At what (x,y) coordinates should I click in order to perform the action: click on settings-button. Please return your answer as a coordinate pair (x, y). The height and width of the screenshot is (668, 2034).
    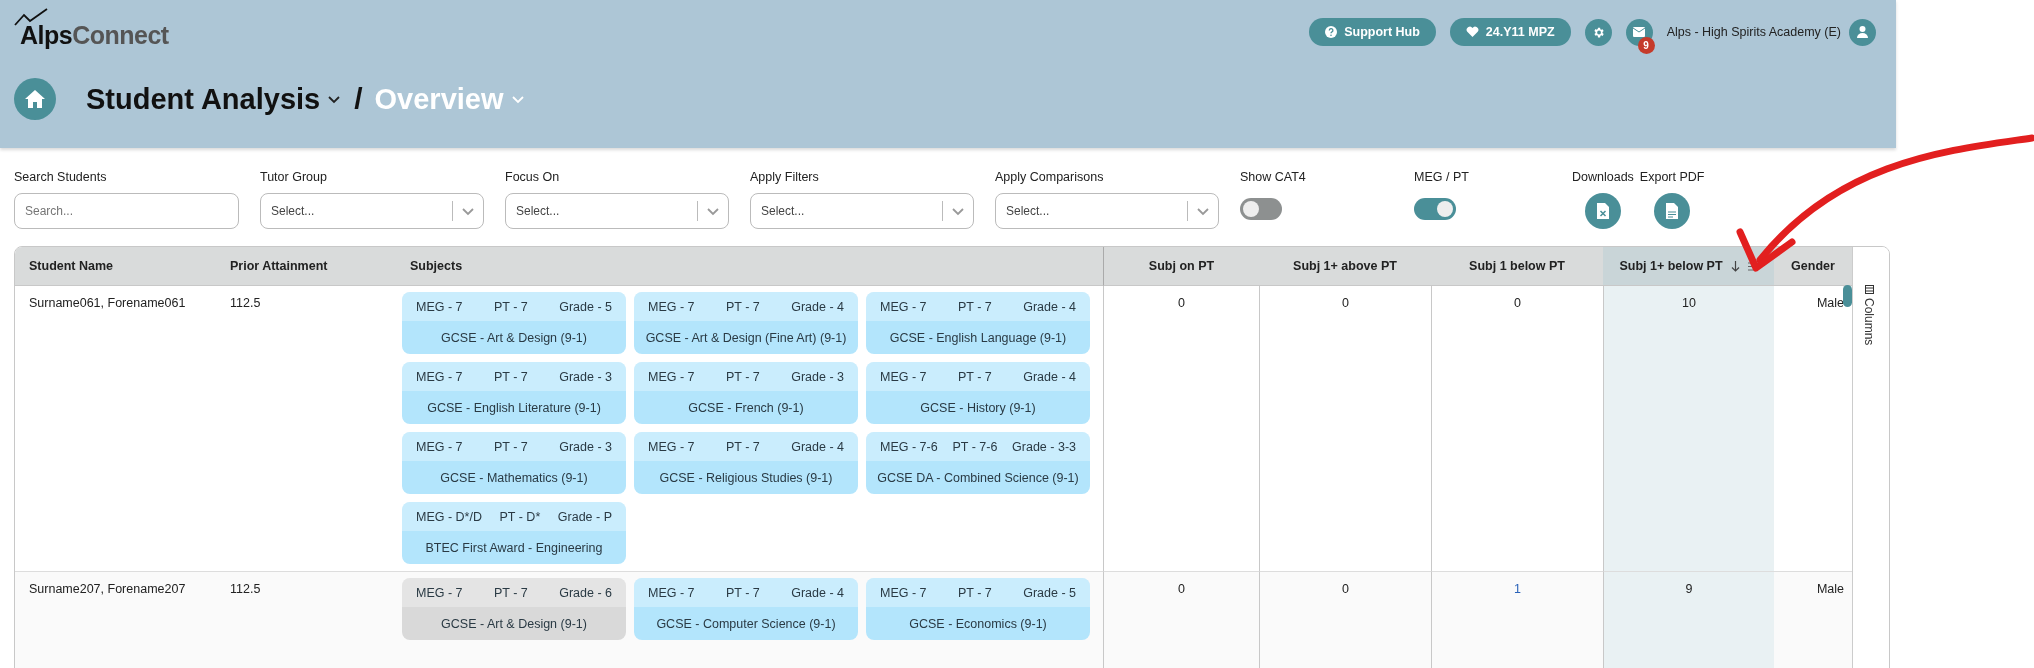
    Looking at the image, I should click on (1598, 32).